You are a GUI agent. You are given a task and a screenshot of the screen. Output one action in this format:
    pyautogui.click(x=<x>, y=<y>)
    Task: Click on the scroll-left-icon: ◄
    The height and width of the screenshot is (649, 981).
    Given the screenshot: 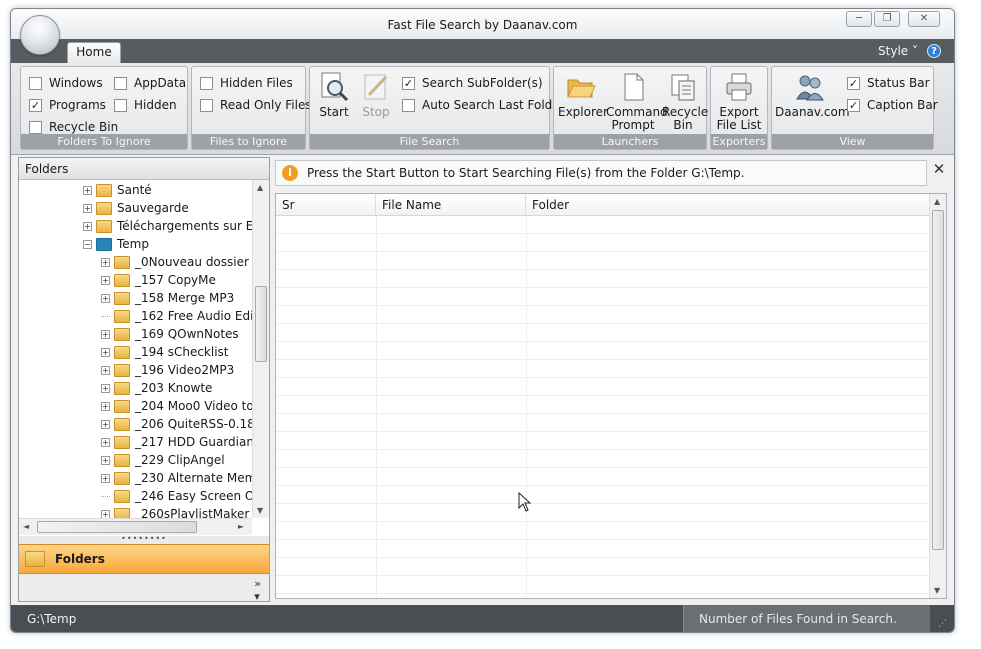 What is the action you would take?
    pyautogui.click(x=26, y=526)
    